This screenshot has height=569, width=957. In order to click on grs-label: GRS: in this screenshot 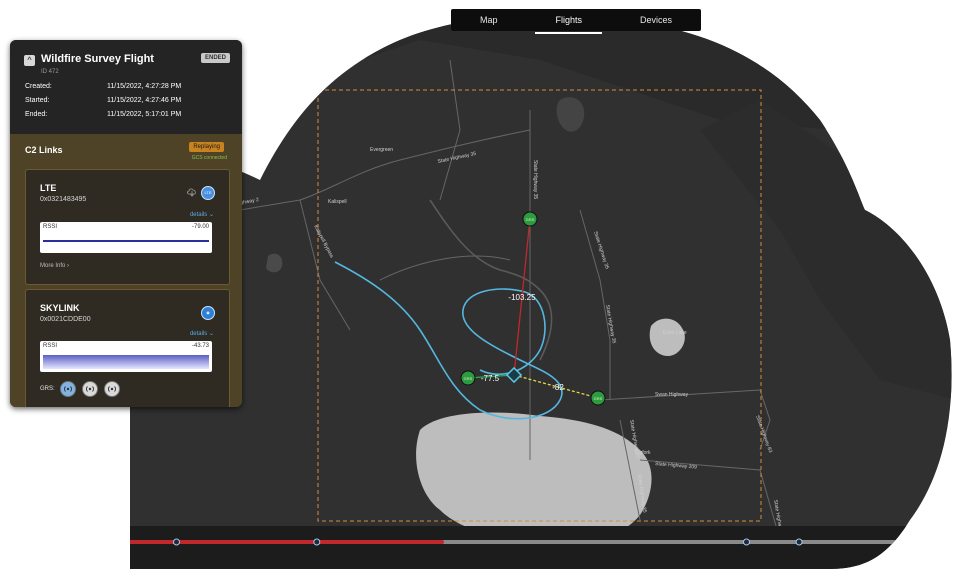, I will do `click(47, 389)`.